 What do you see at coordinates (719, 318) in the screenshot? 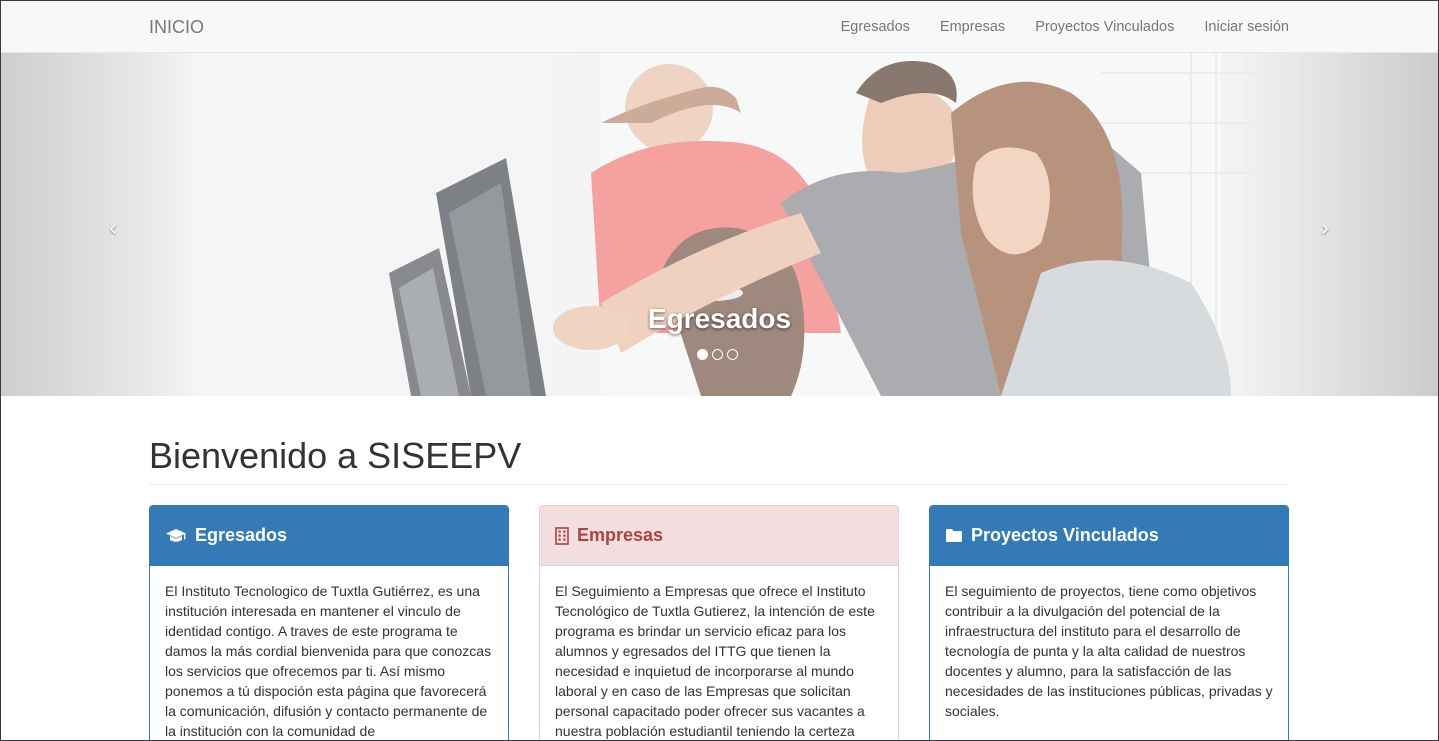
I see `carousel-caption: Egresados` at bounding box center [719, 318].